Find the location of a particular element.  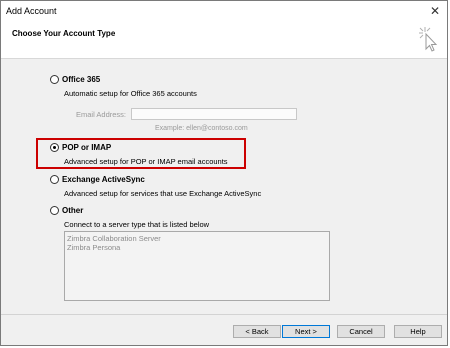

list-item: Zimbra Collaboration Server is located at coordinates (197, 238).